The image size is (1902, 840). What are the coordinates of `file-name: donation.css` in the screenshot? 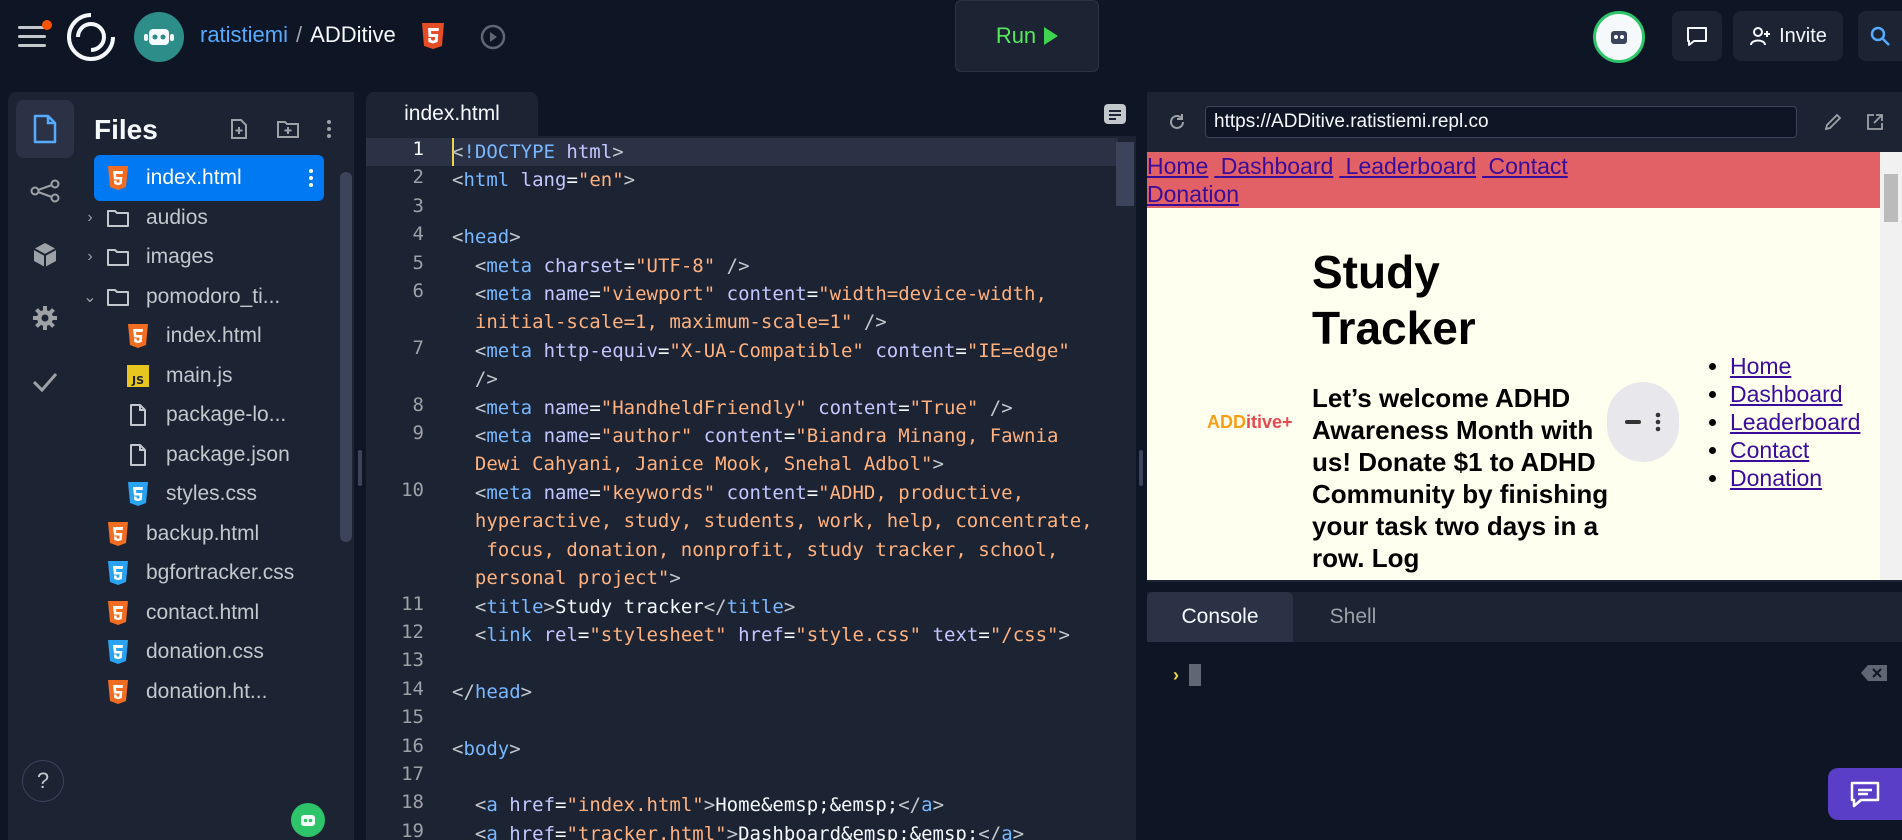 It's located at (205, 651).